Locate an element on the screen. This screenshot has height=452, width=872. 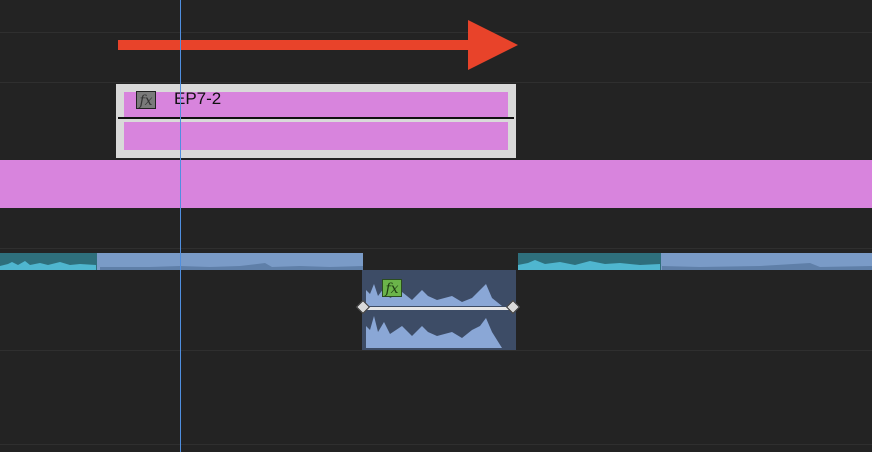
opacity-line is located at coordinates (316, 118).